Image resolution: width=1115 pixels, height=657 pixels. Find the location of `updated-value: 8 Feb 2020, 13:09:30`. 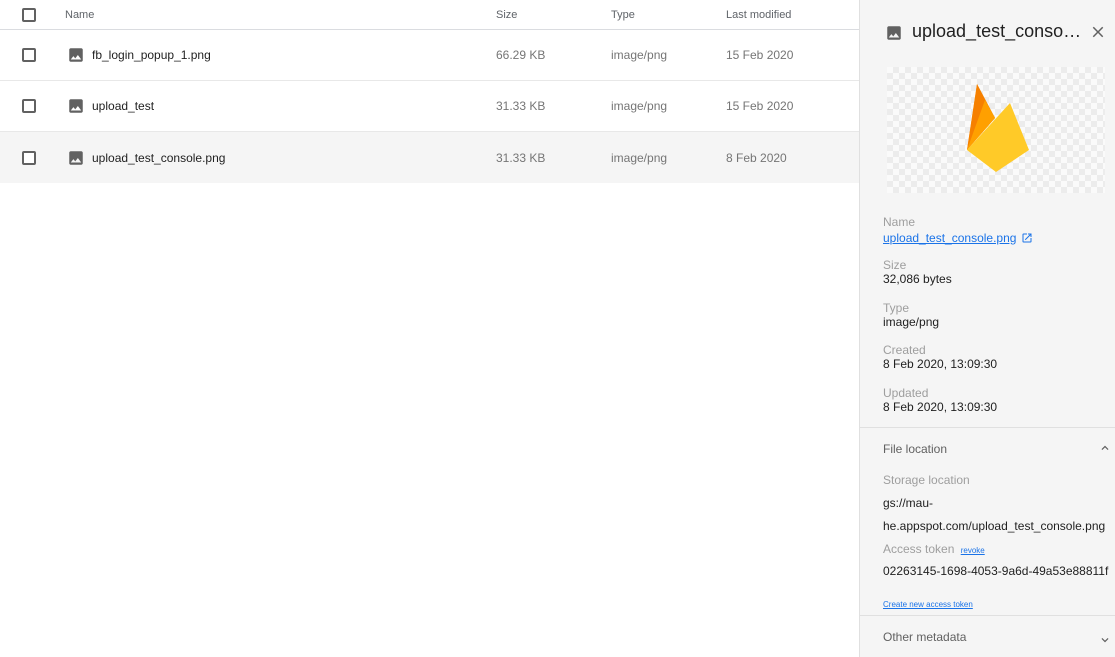

updated-value: 8 Feb 2020, 13:09:30 is located at coordinates (940, 407).